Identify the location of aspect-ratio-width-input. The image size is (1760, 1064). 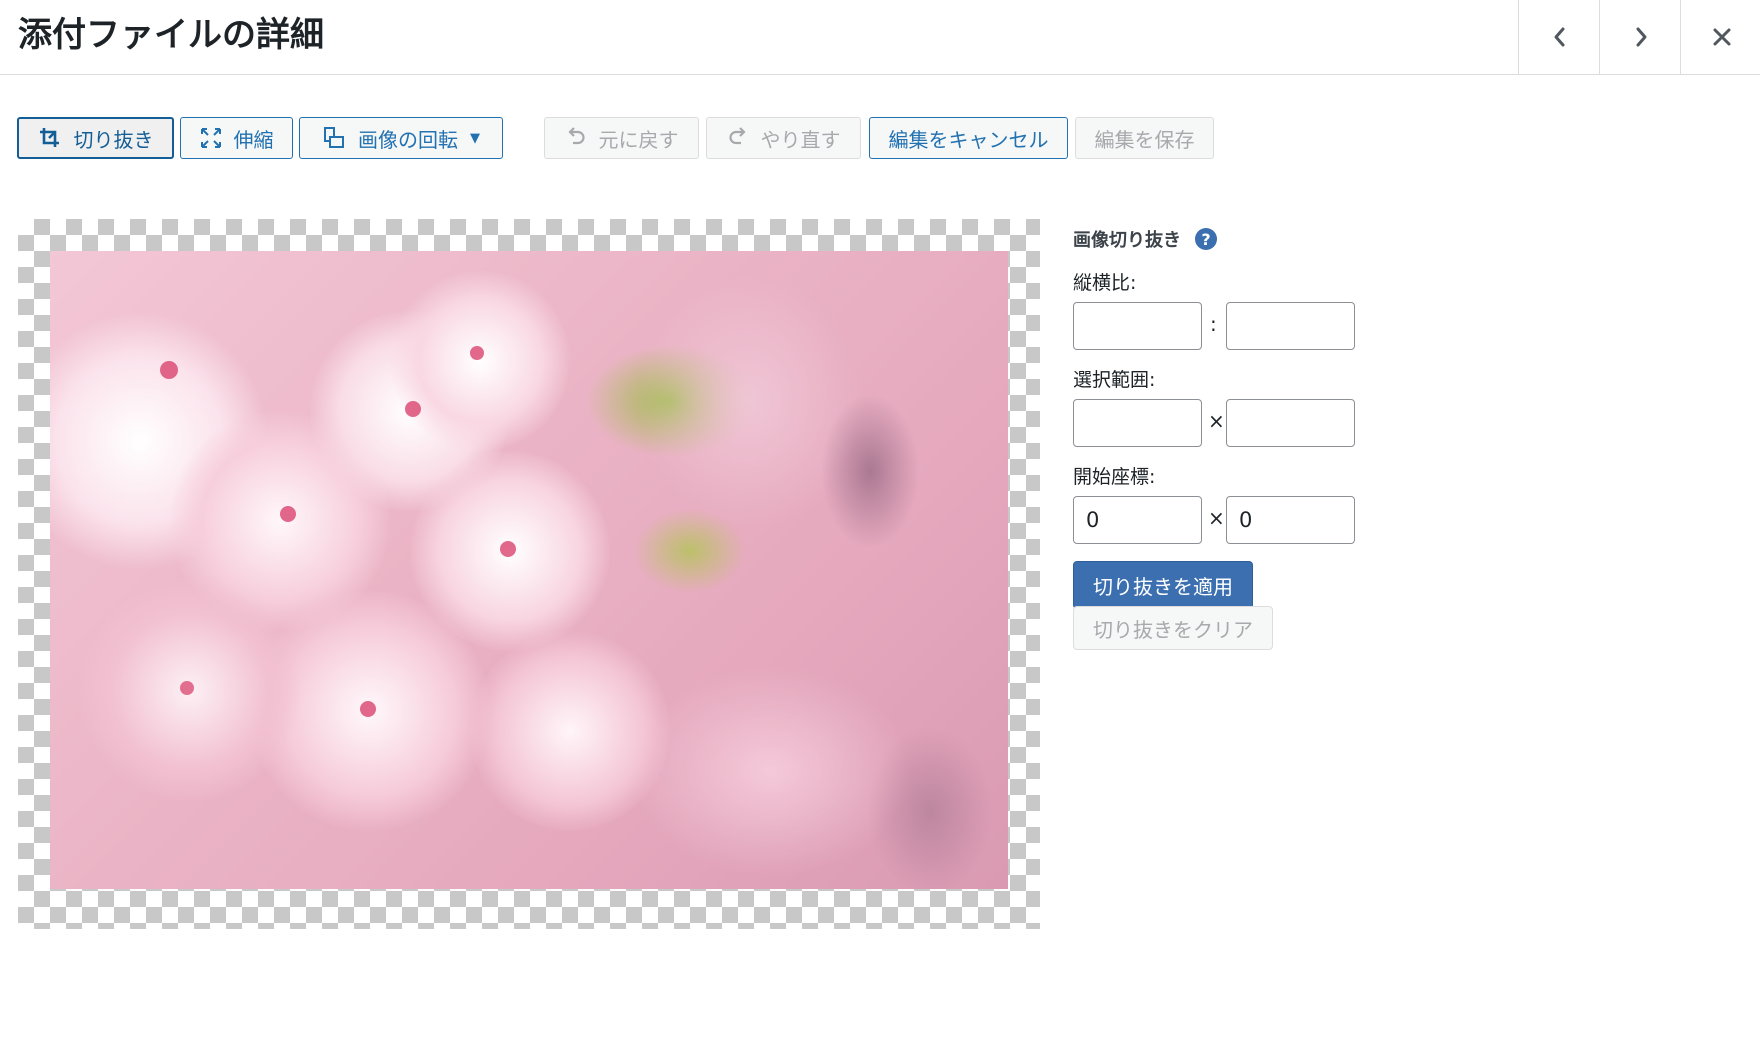
(1137, 326).